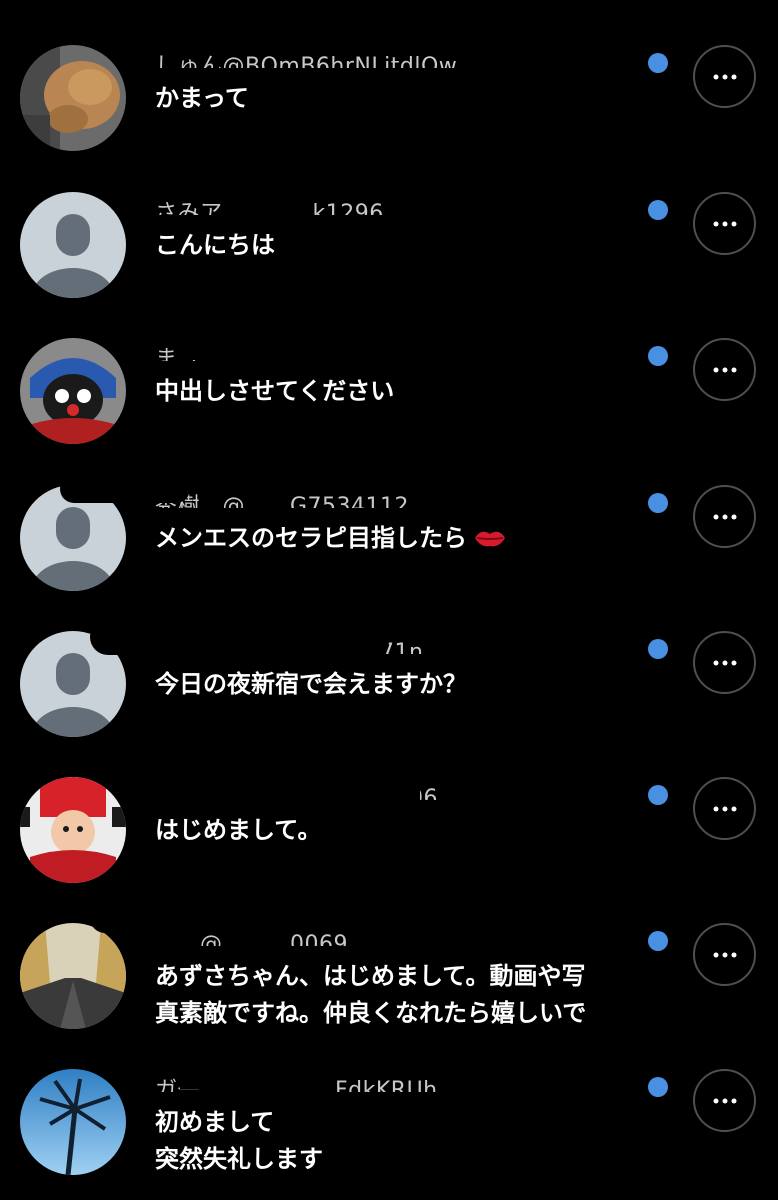 Image resolution: width=778 pixels, height=1200 pixels. I want to click on conversation-row: ガ一 FdkKRUh 初めまして 突然失礼します, so click(389, 1122).